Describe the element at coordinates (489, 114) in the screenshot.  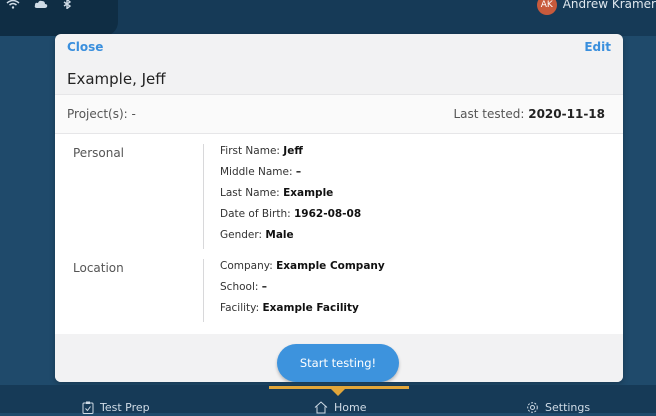
I see `last-tested-label: Last tested:` at that location.